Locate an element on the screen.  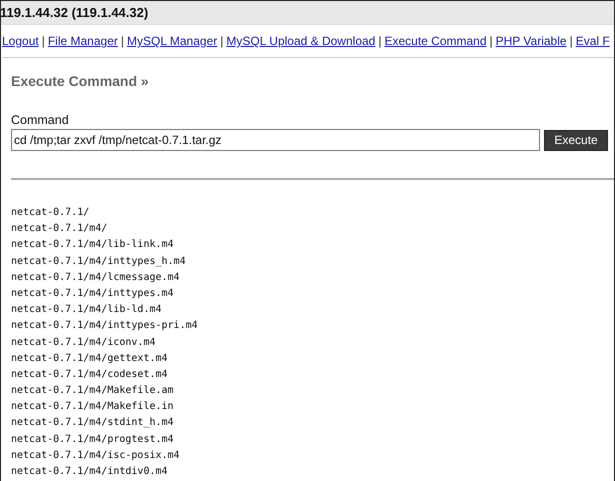
command-label: Command is located at coordinates (40, 120).